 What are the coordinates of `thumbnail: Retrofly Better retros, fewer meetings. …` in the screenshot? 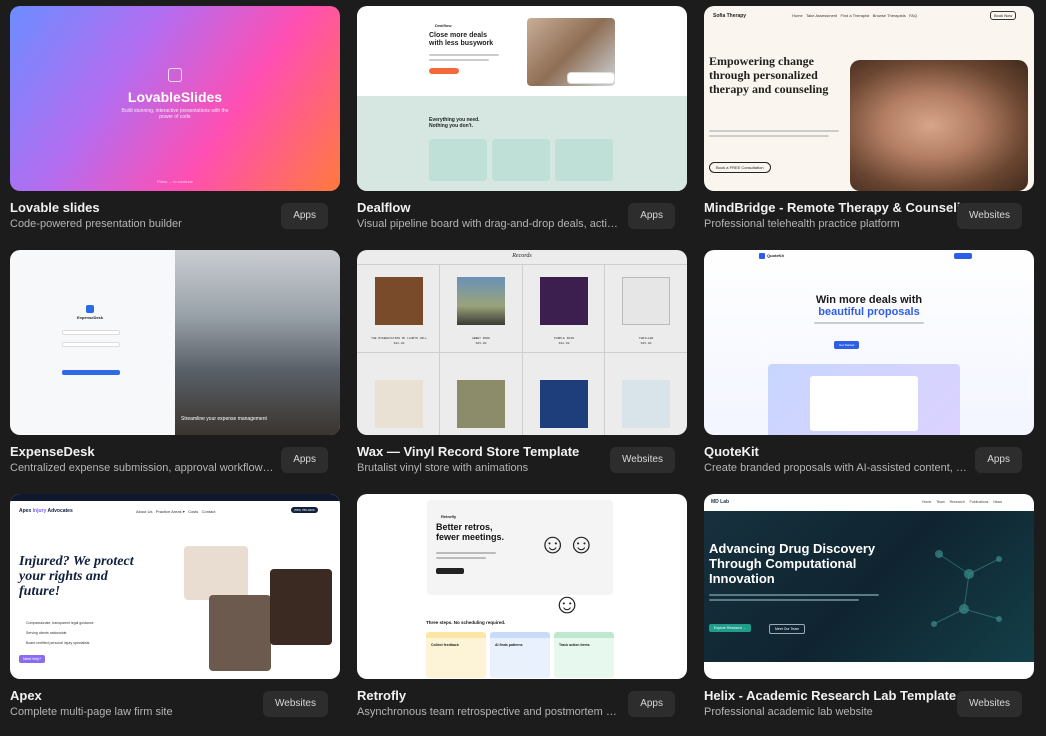 It's located at (522, 586).